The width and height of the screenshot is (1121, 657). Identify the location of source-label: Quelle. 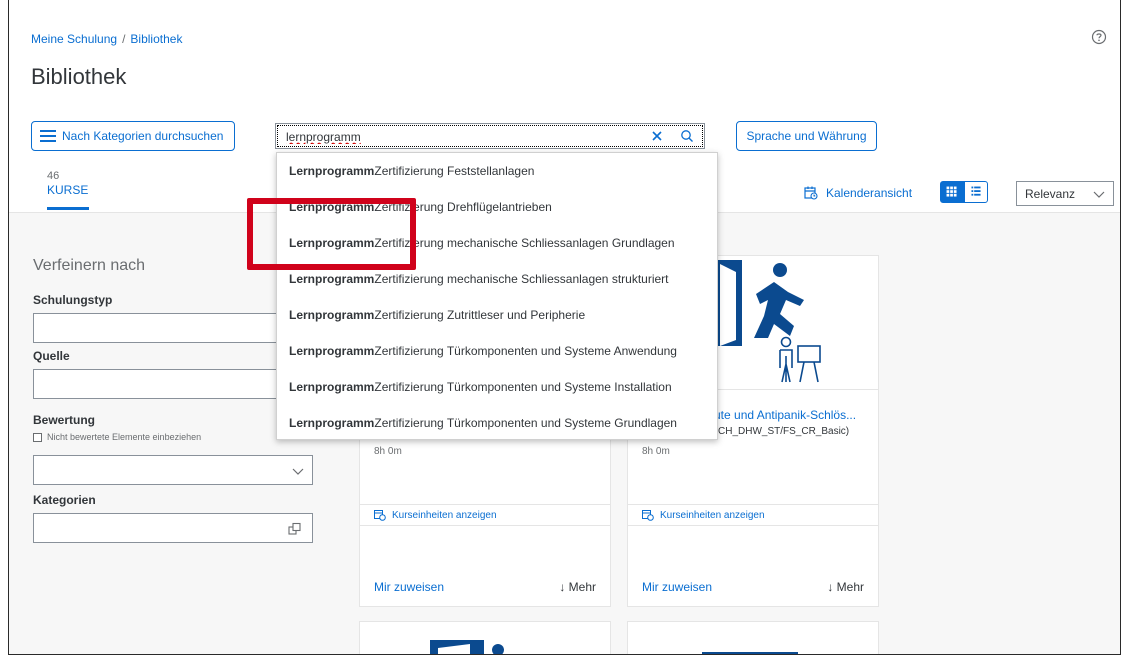
(51, 356).